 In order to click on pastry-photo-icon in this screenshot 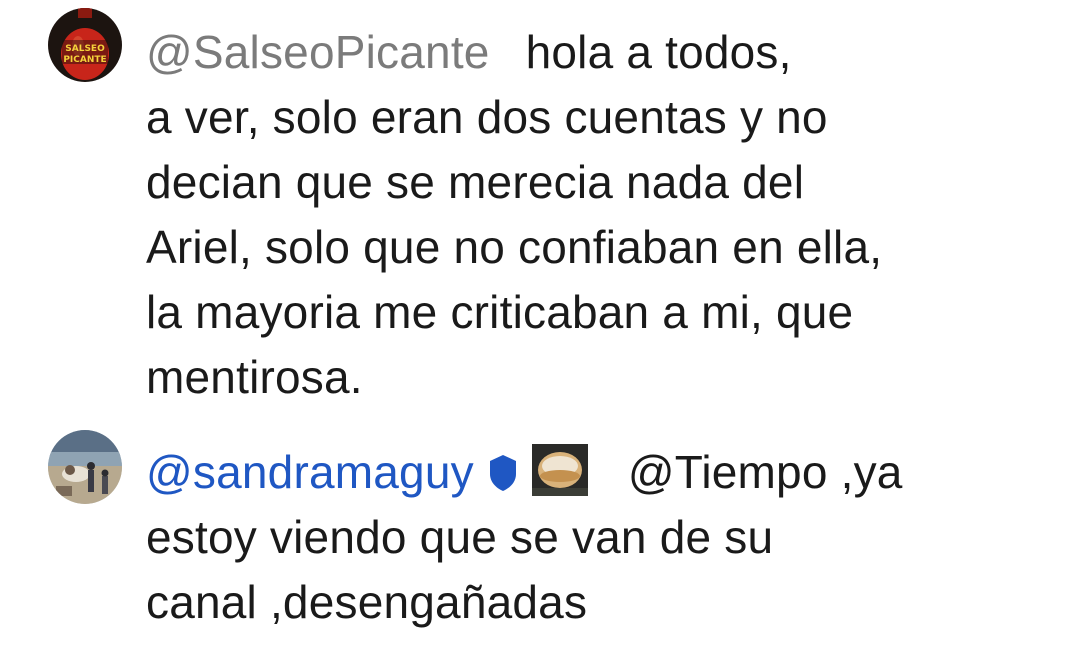, I will do `click(559, 470)`.